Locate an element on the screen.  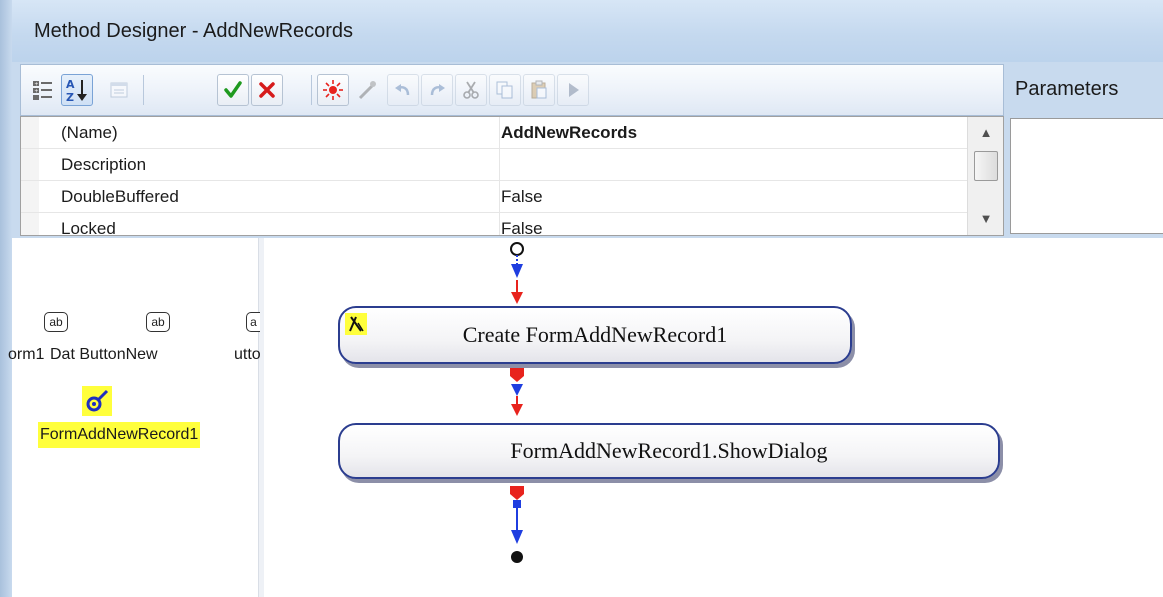
flow-node-label: FormAddNewRecord1.ShowDialog is located at coordinates (669, 450).